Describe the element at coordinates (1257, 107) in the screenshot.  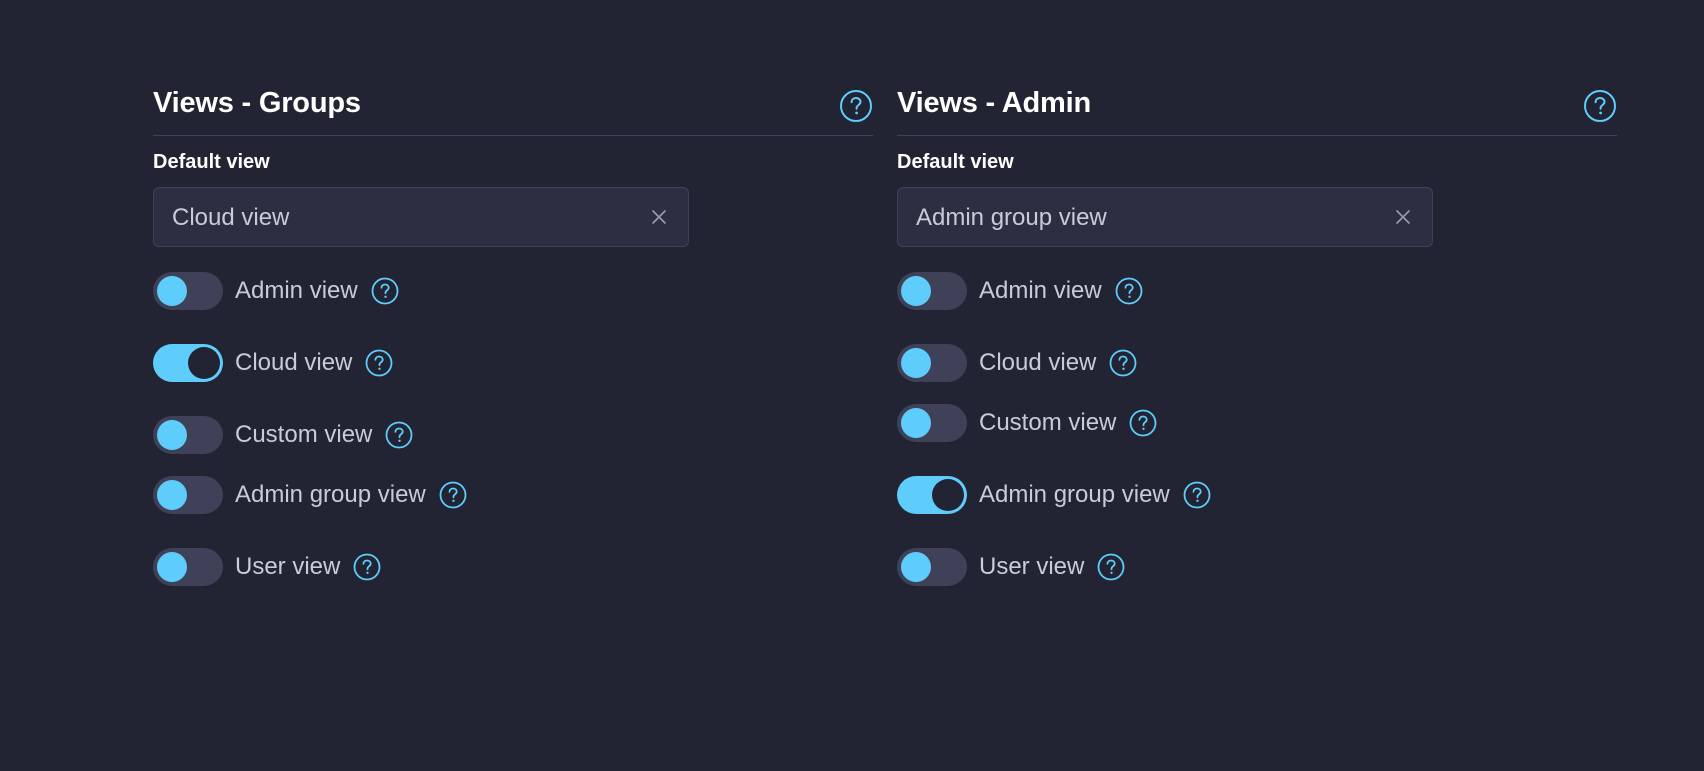
I see `panel-header: Views - Admin` at that location.